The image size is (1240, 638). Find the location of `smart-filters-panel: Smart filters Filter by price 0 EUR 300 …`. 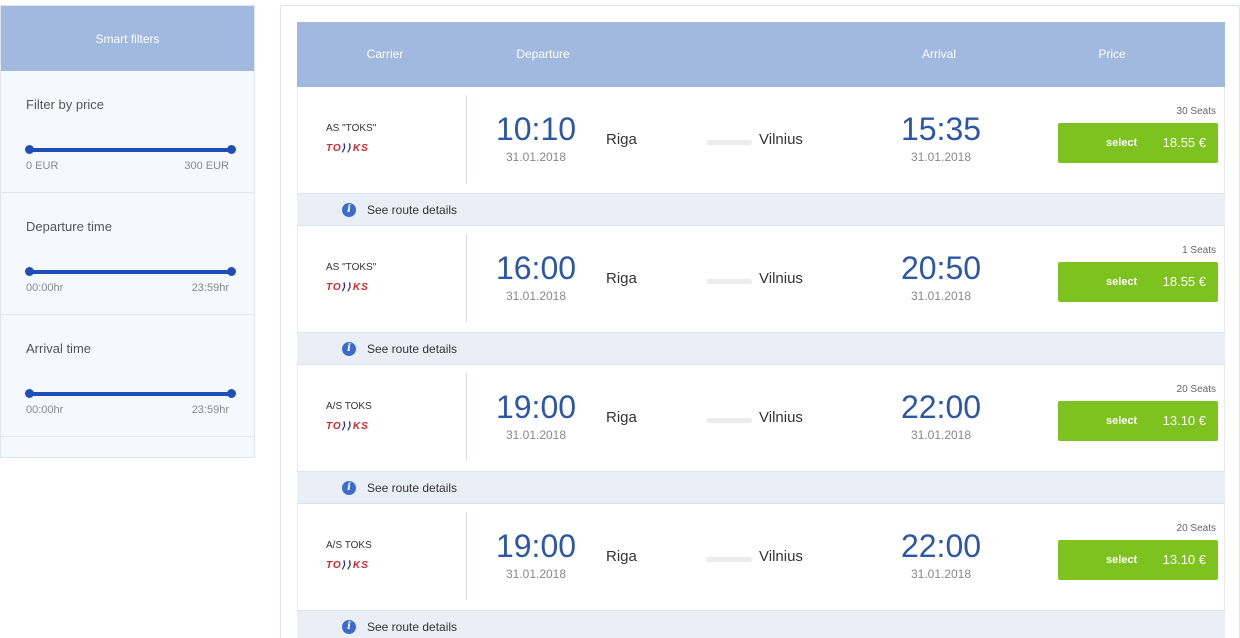

smart-filters-panel: Smart filters Filter by price 0 EUR 300 … is located at coordinates (127, 231).